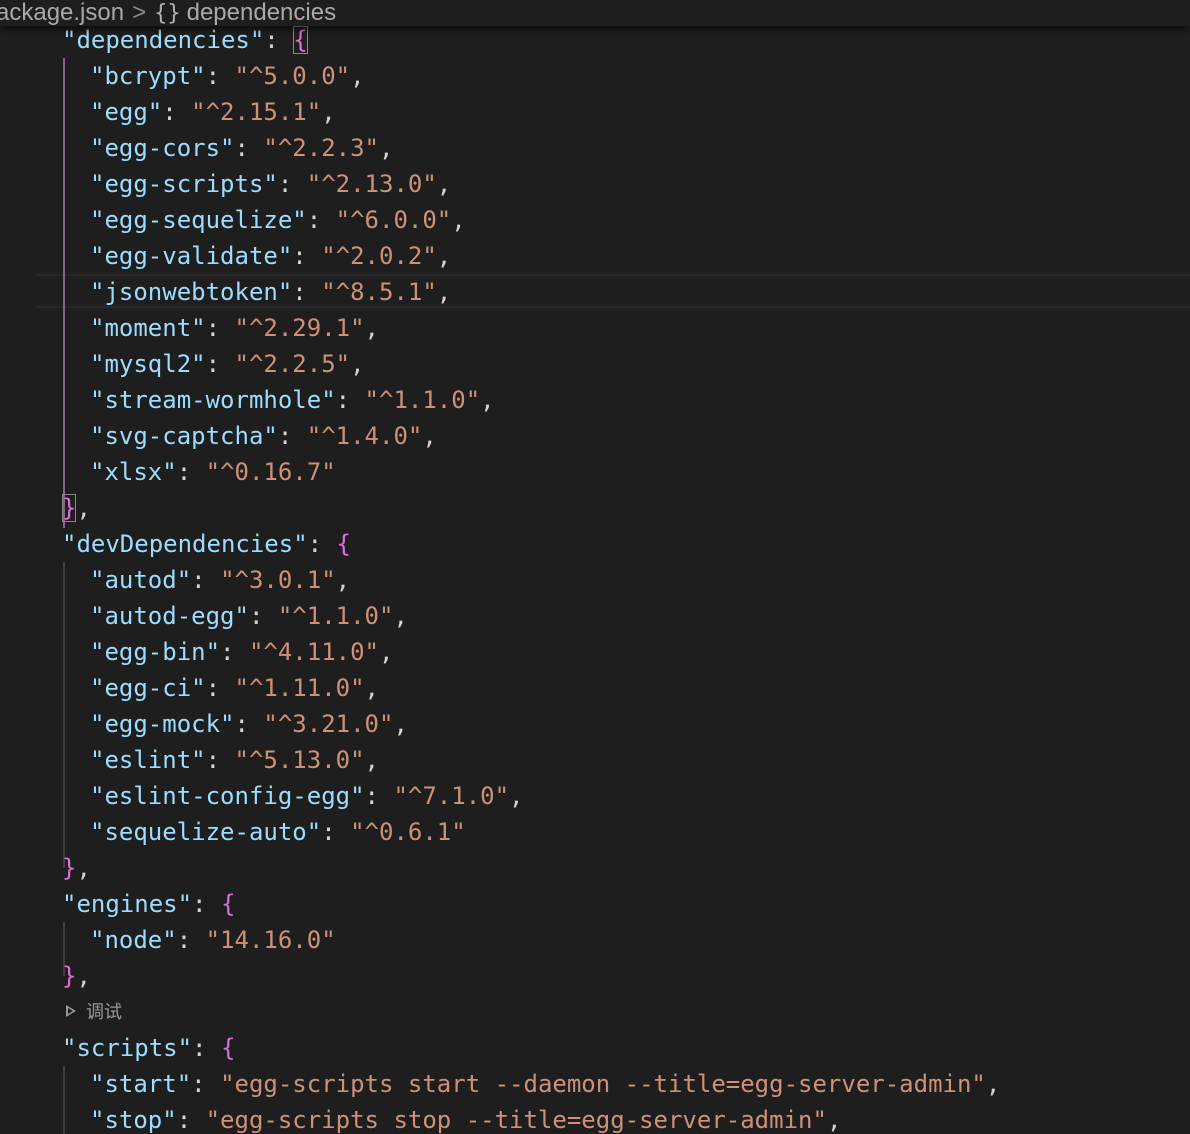 This screenshot has height=1134, width=1190. What do you see at coordinates (321, 148) in the screenshot?
I see `json-value: "^2.2.3"` at bounding box center [321, 148].